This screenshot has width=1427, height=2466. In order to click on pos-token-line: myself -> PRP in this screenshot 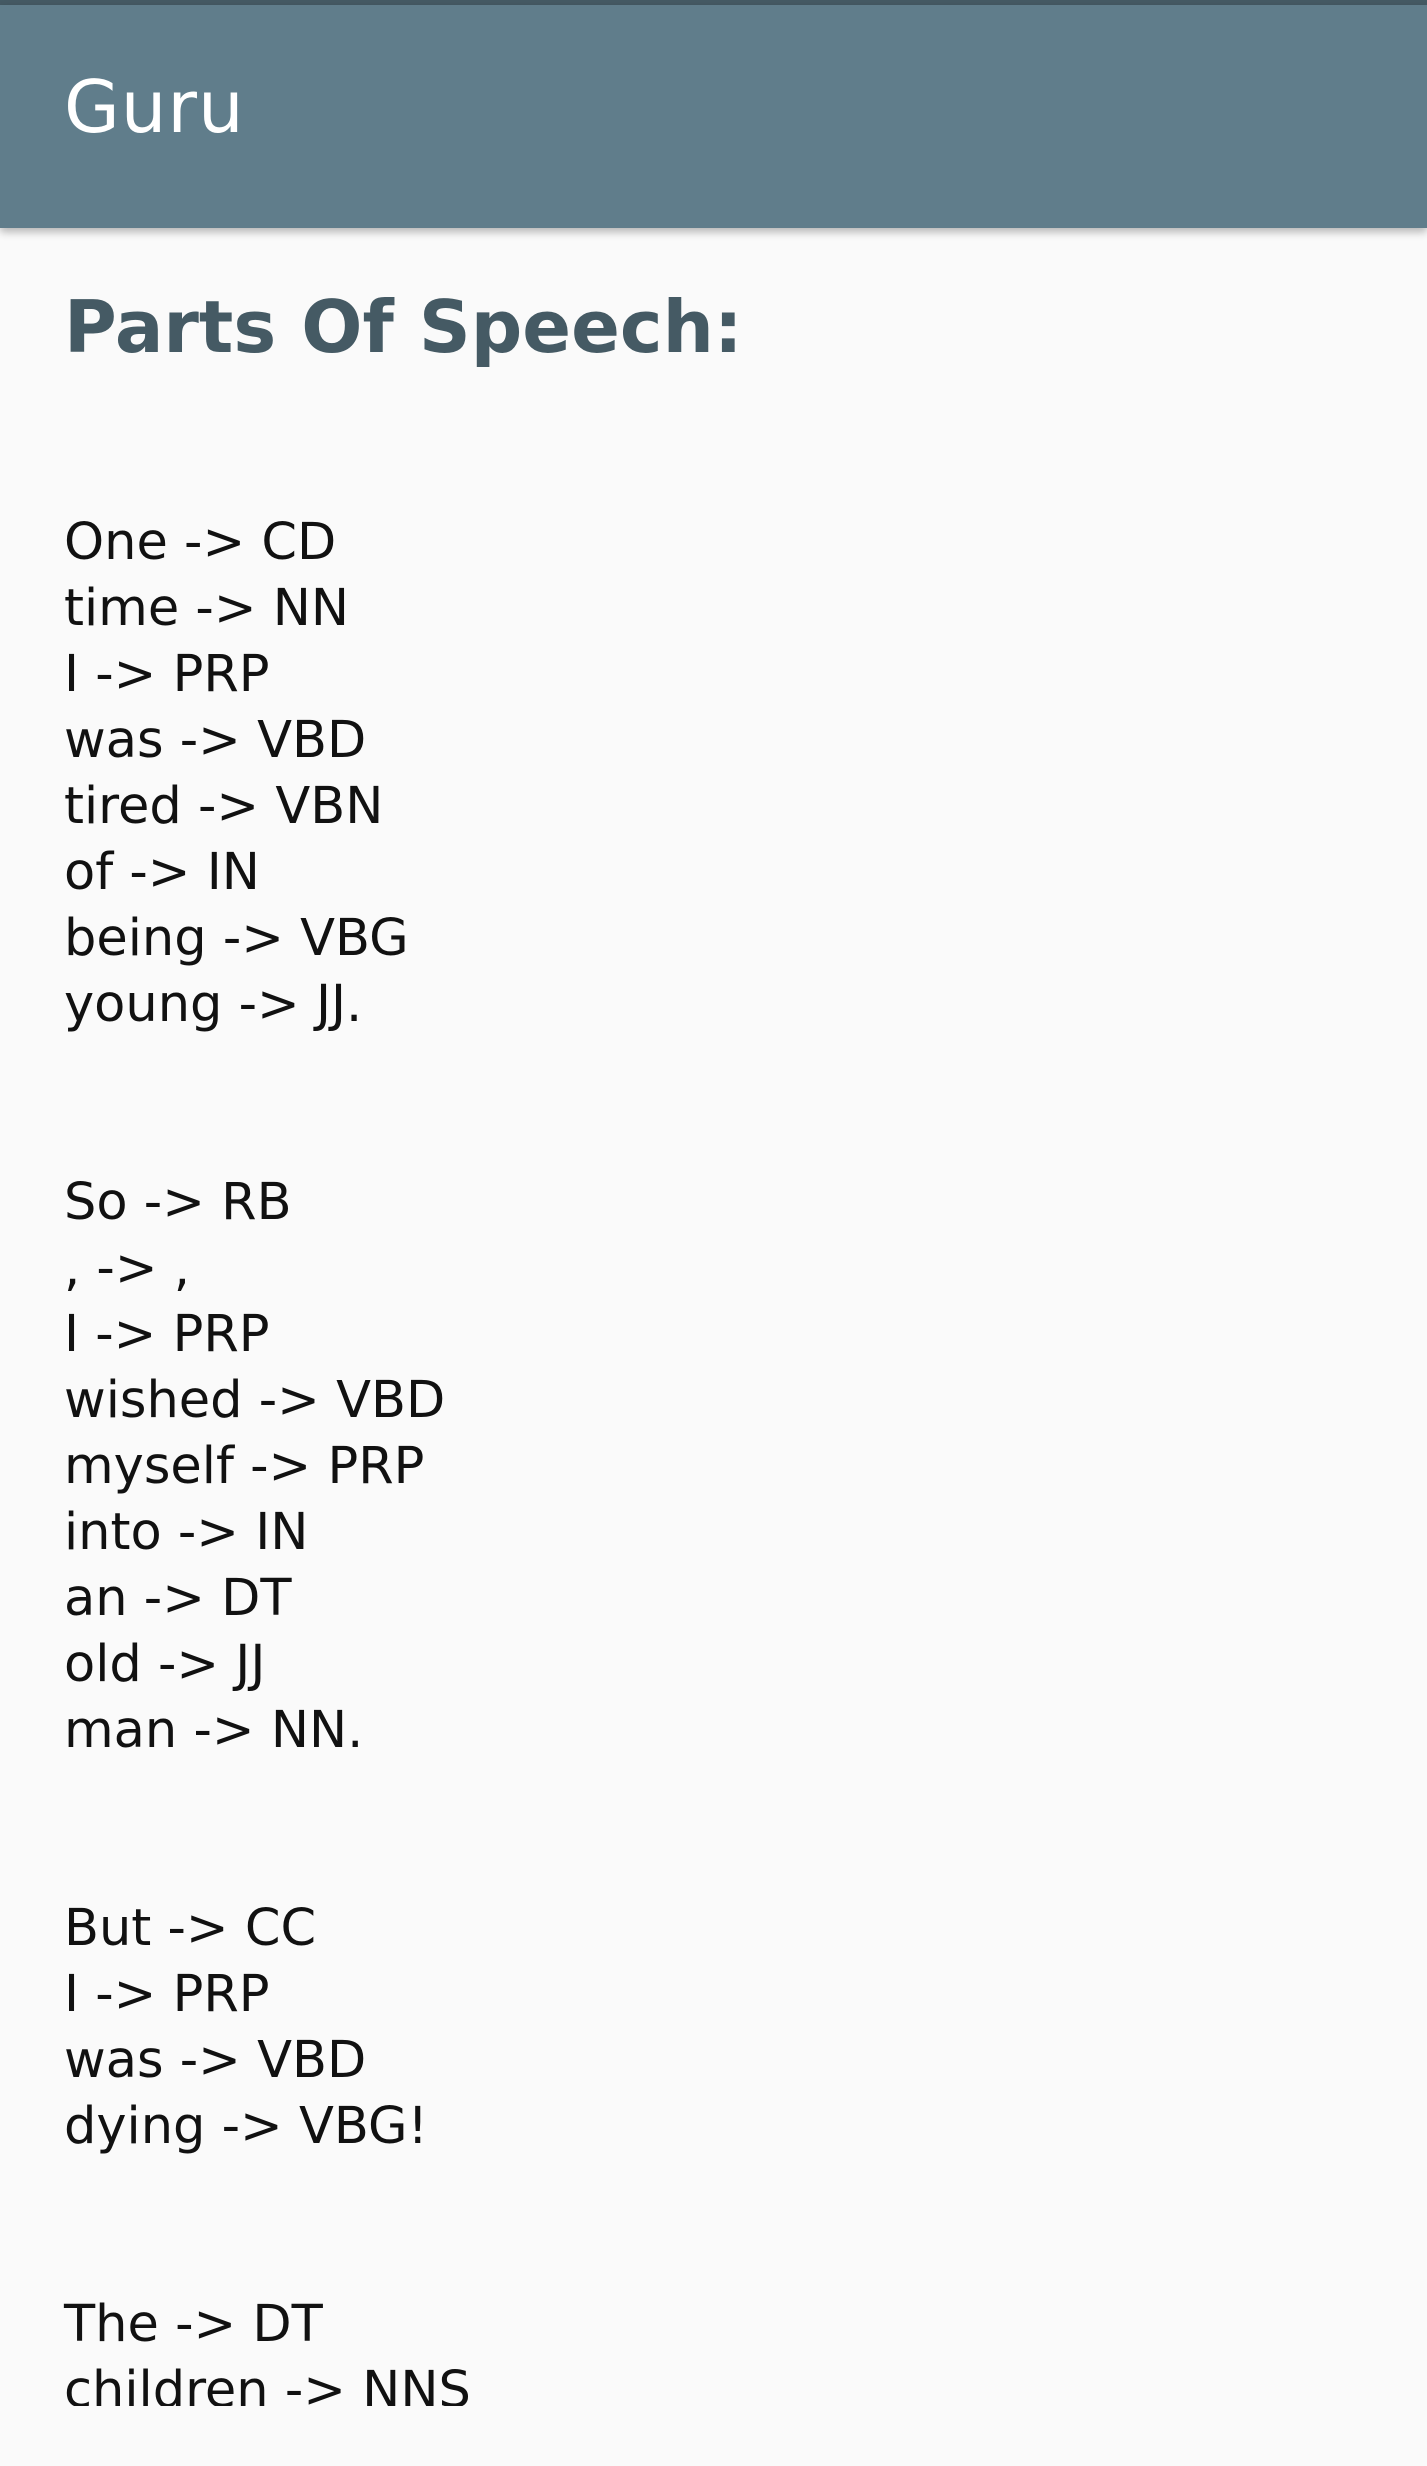, I will do `click(244, 1466)`.